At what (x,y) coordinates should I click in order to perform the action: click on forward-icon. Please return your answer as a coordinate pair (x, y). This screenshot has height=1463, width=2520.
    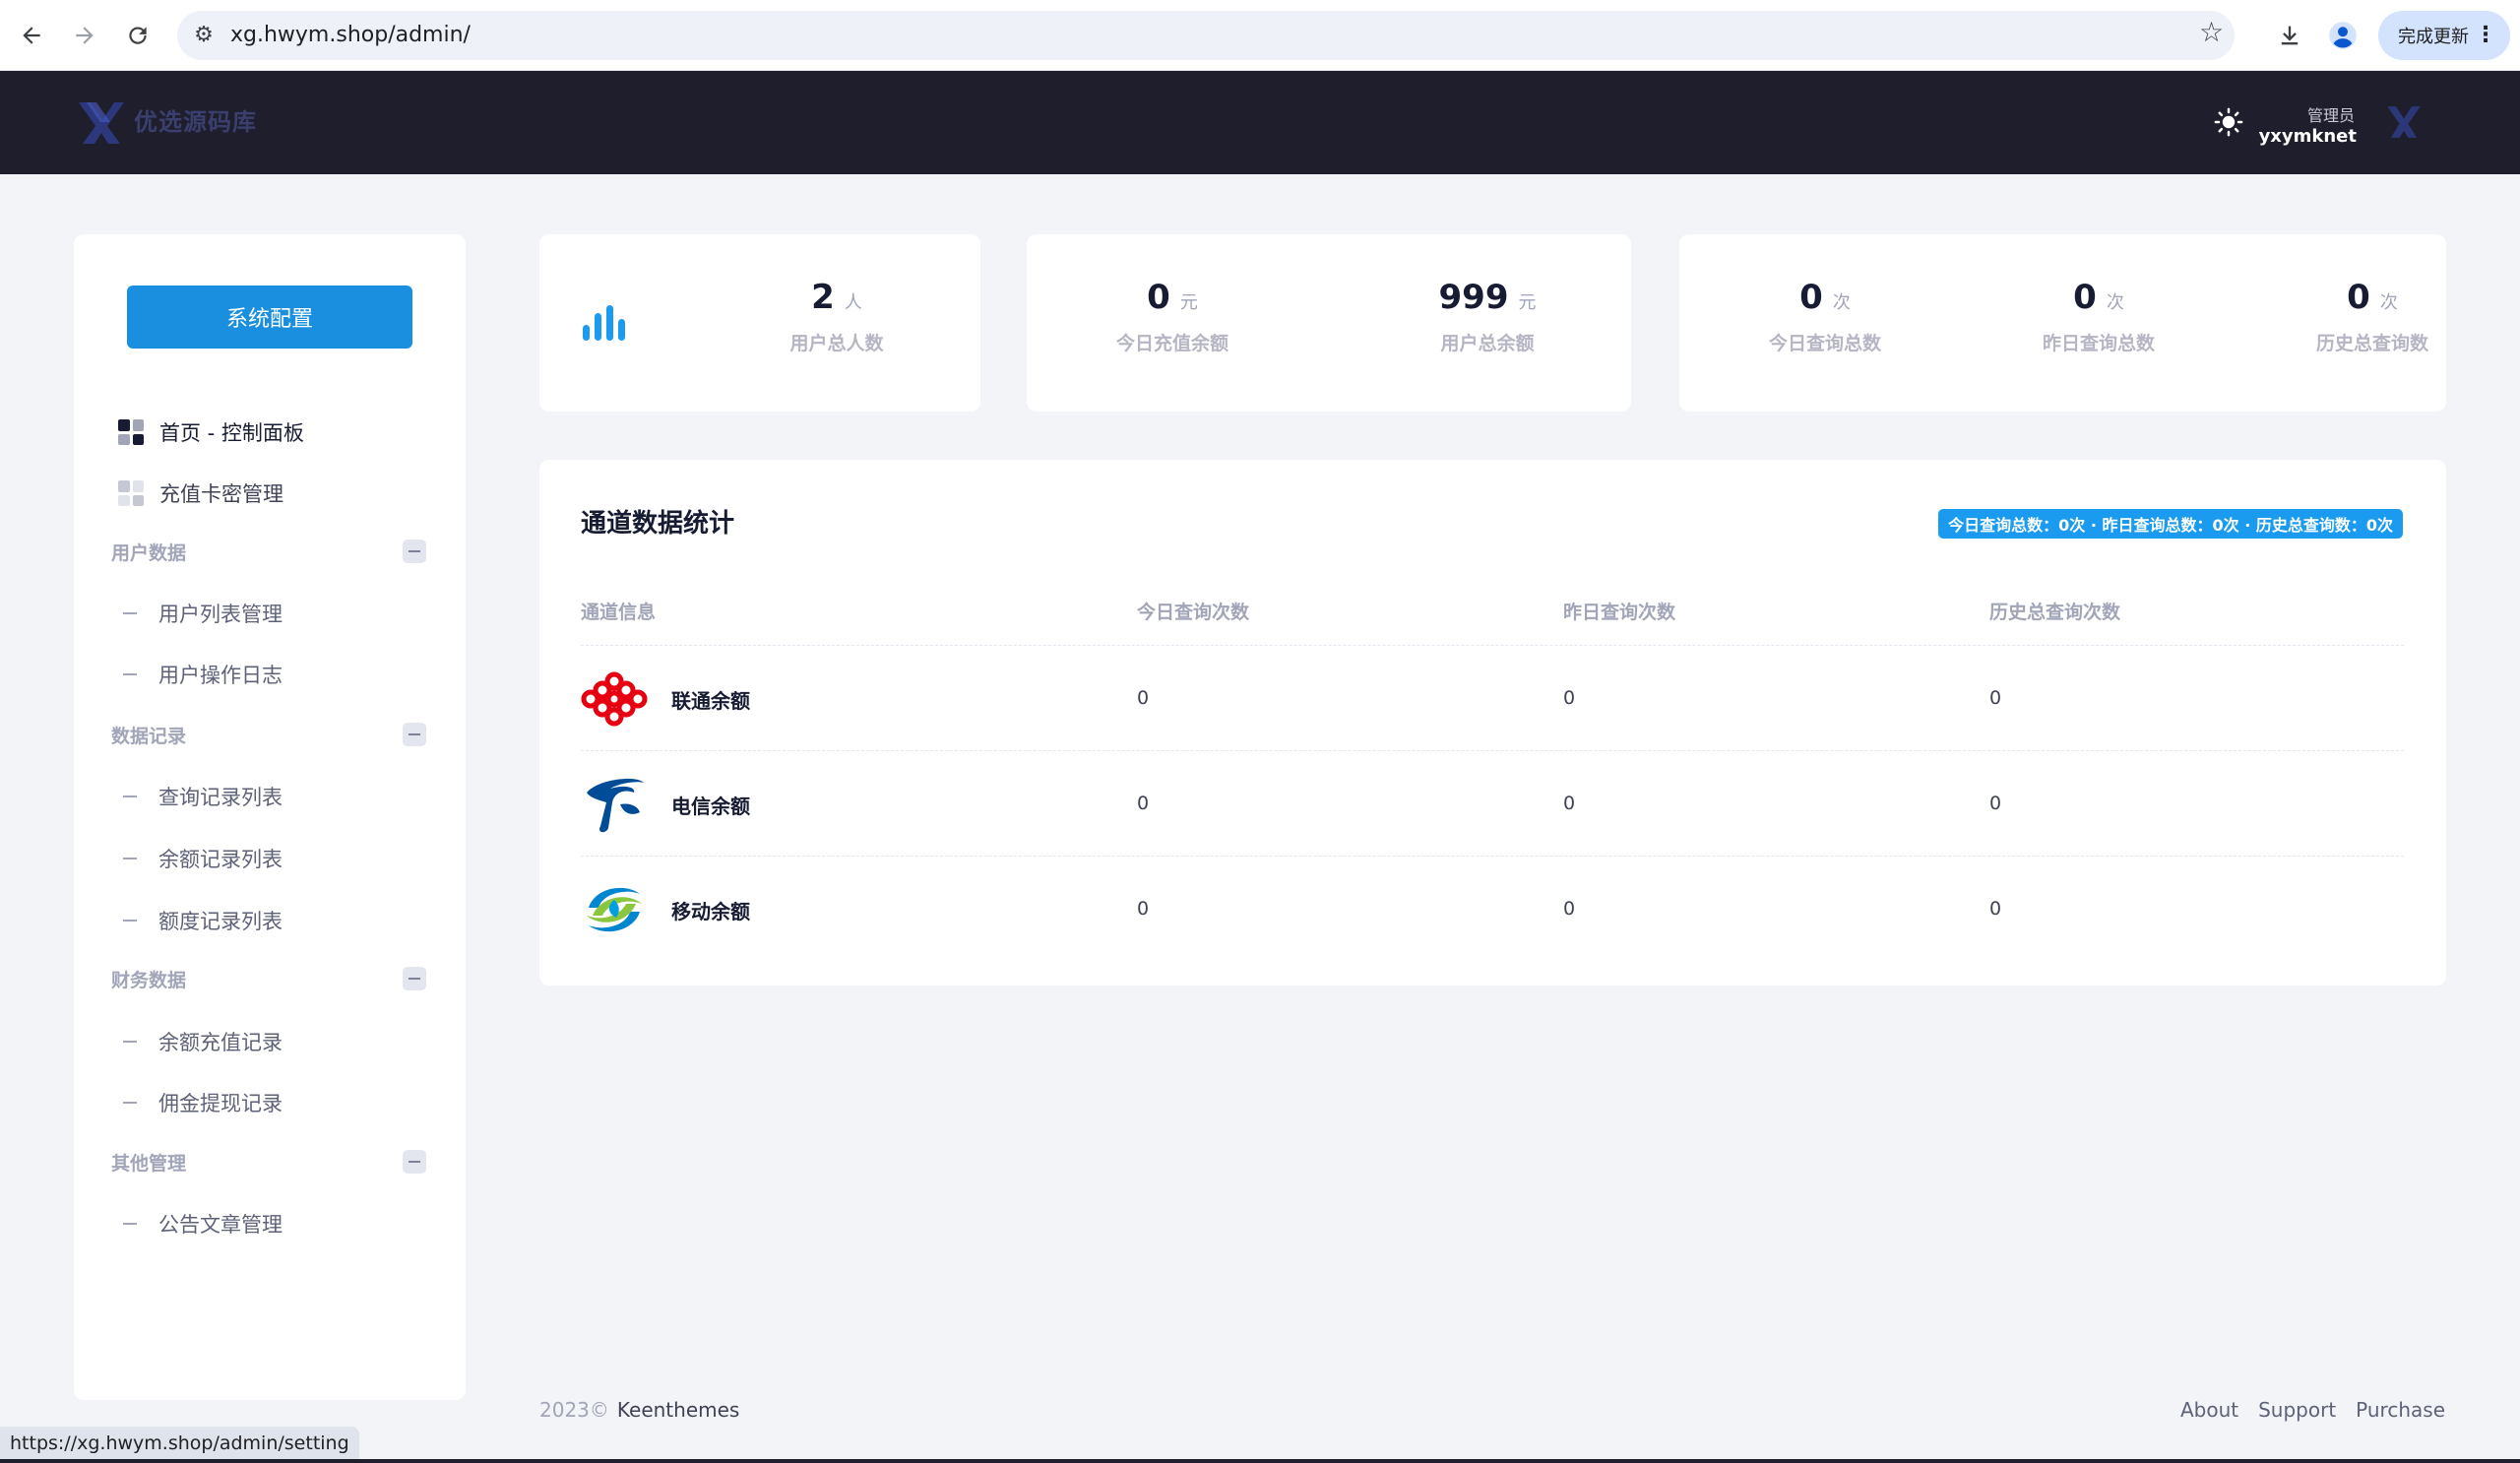
    Looking at the image, I should click on (84, 35).